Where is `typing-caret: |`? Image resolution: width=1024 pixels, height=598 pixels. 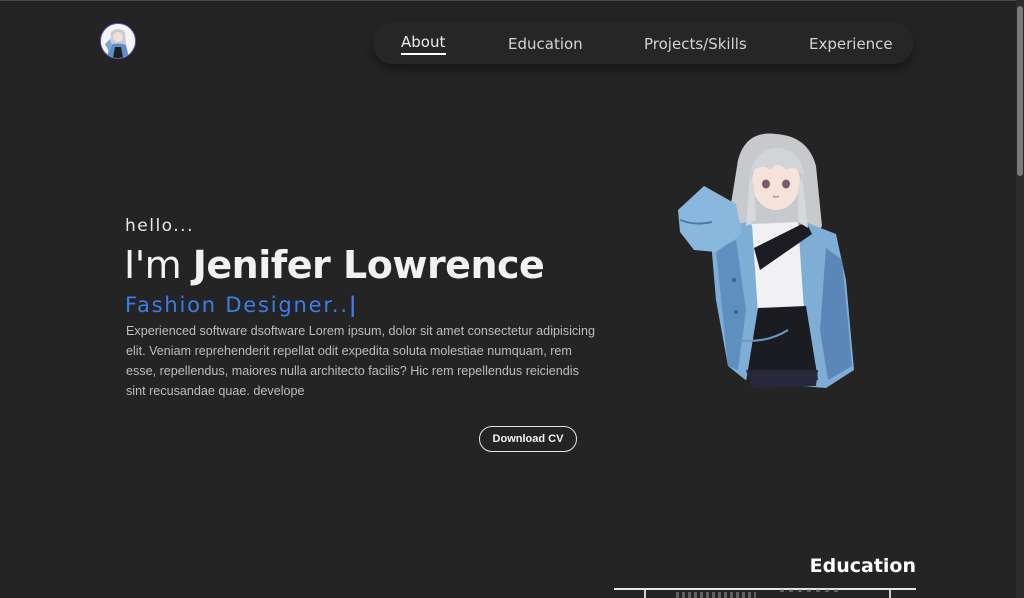
typing-caret: | is located at coordinates (353, 305).